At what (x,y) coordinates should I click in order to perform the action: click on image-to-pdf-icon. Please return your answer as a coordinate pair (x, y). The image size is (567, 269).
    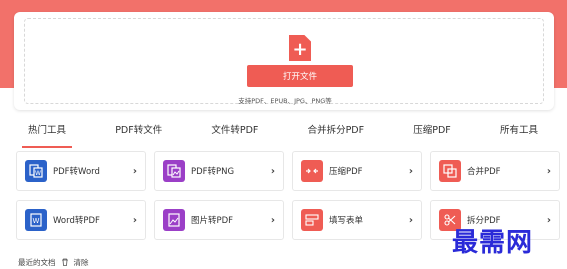
    Looking at the image, I should click on (174, 220).